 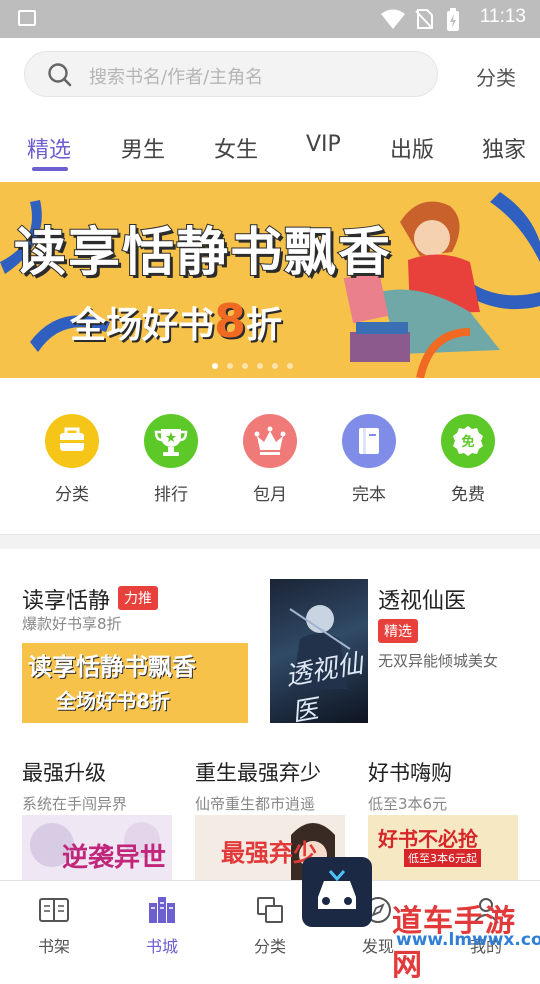 What do you see at coordinates (54, 926) in the screenshot?
I see `nav-bookshelf: 书架` at bounding box center [54, 926].